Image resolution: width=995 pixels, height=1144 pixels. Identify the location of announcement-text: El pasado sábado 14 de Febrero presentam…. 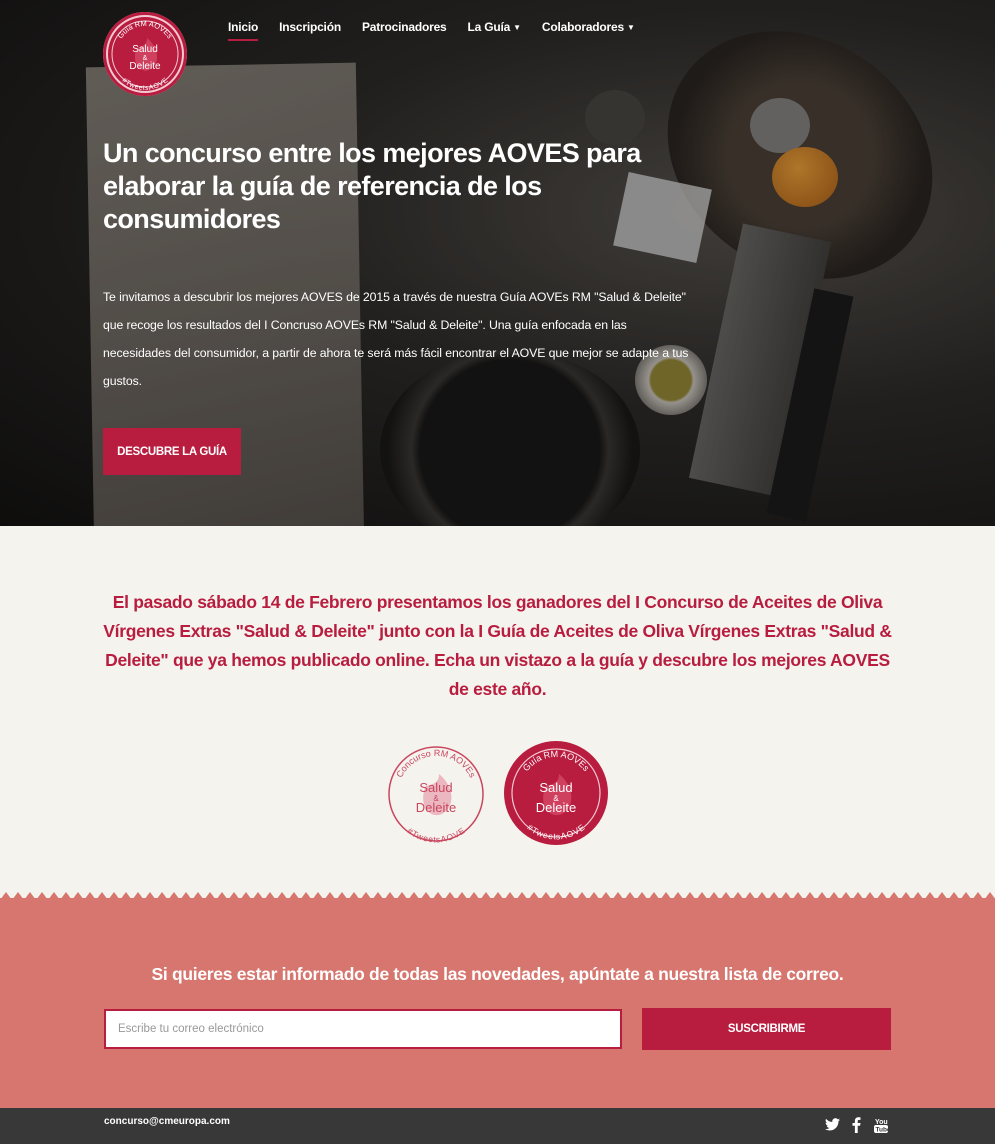
(497, 645).